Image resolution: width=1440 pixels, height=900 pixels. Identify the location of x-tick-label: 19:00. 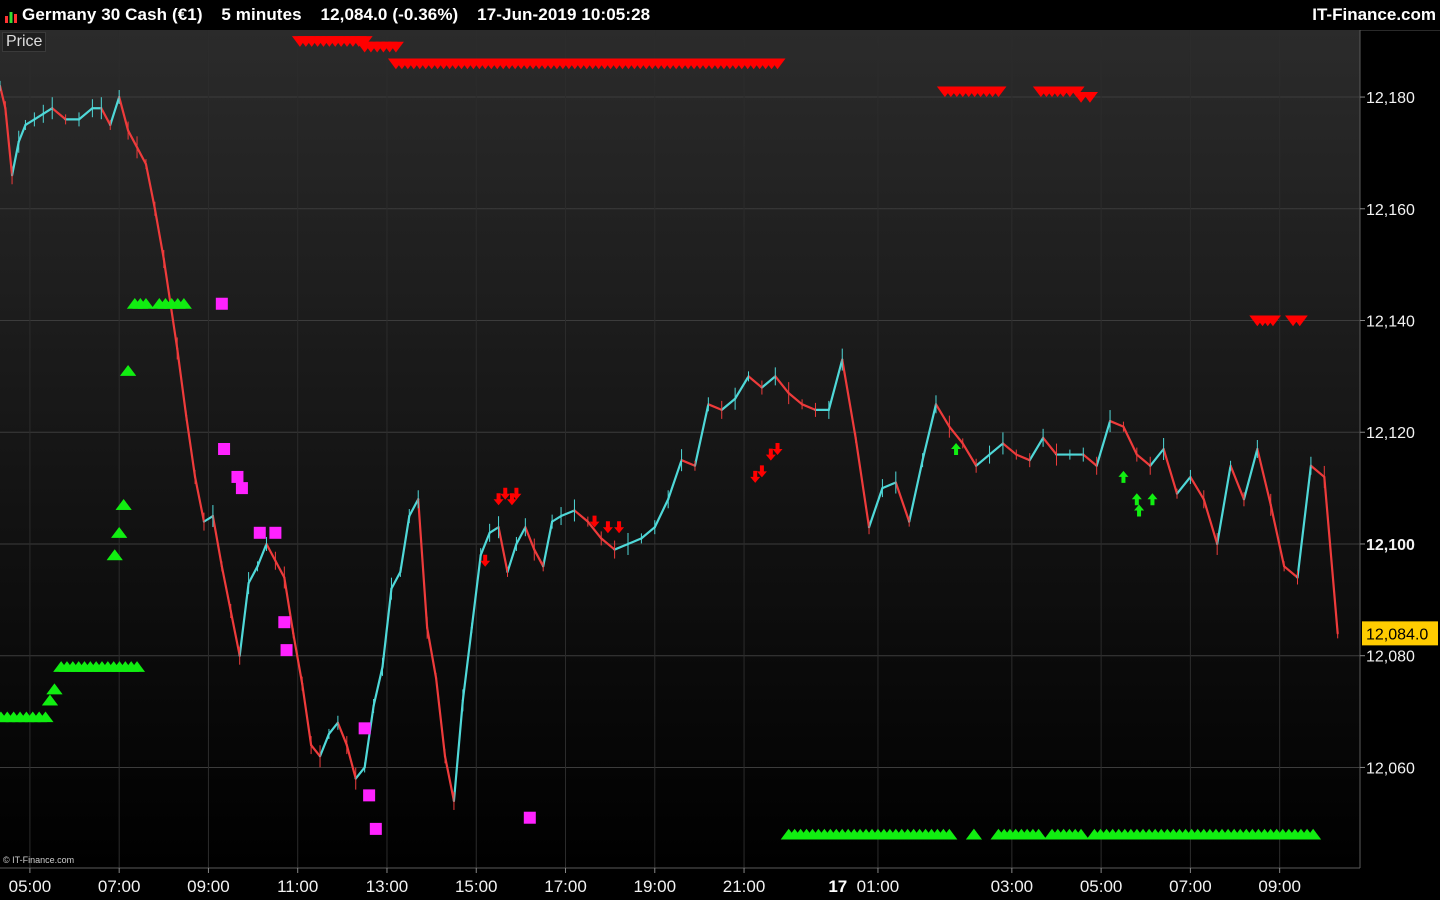
(655, 886).